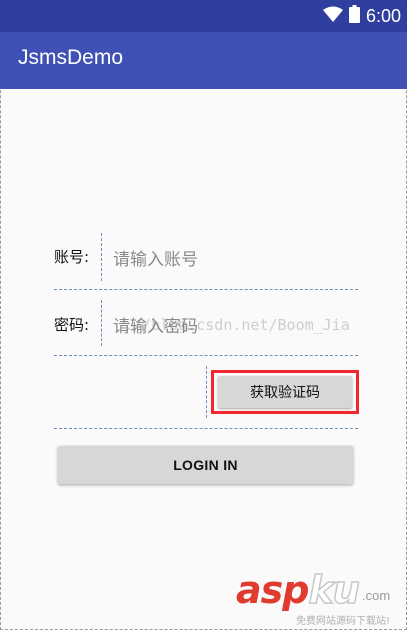 The width and height of the screenshot is (407, 630). I want to click on code-divider, so click(206, 392).